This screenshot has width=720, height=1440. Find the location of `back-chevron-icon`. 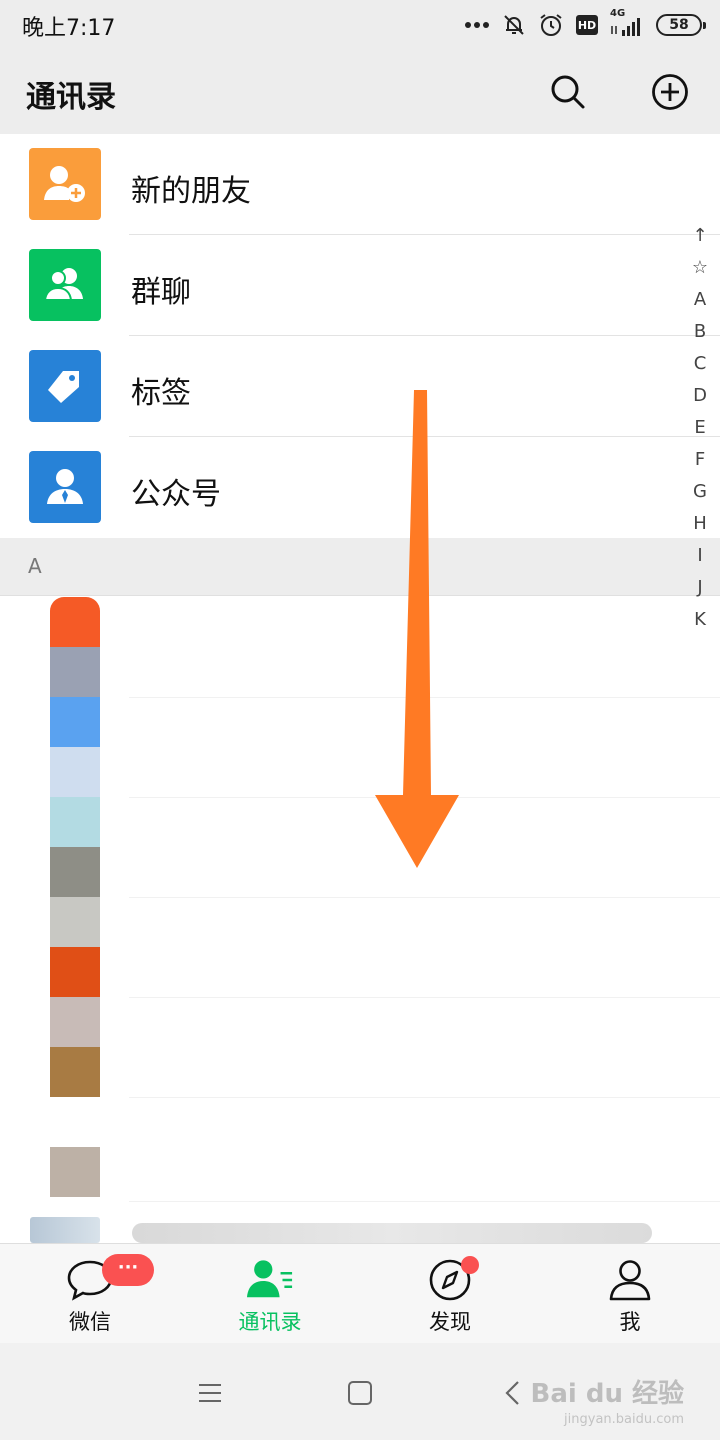

back-chevron-icon is located at coordinates (512, 1393).